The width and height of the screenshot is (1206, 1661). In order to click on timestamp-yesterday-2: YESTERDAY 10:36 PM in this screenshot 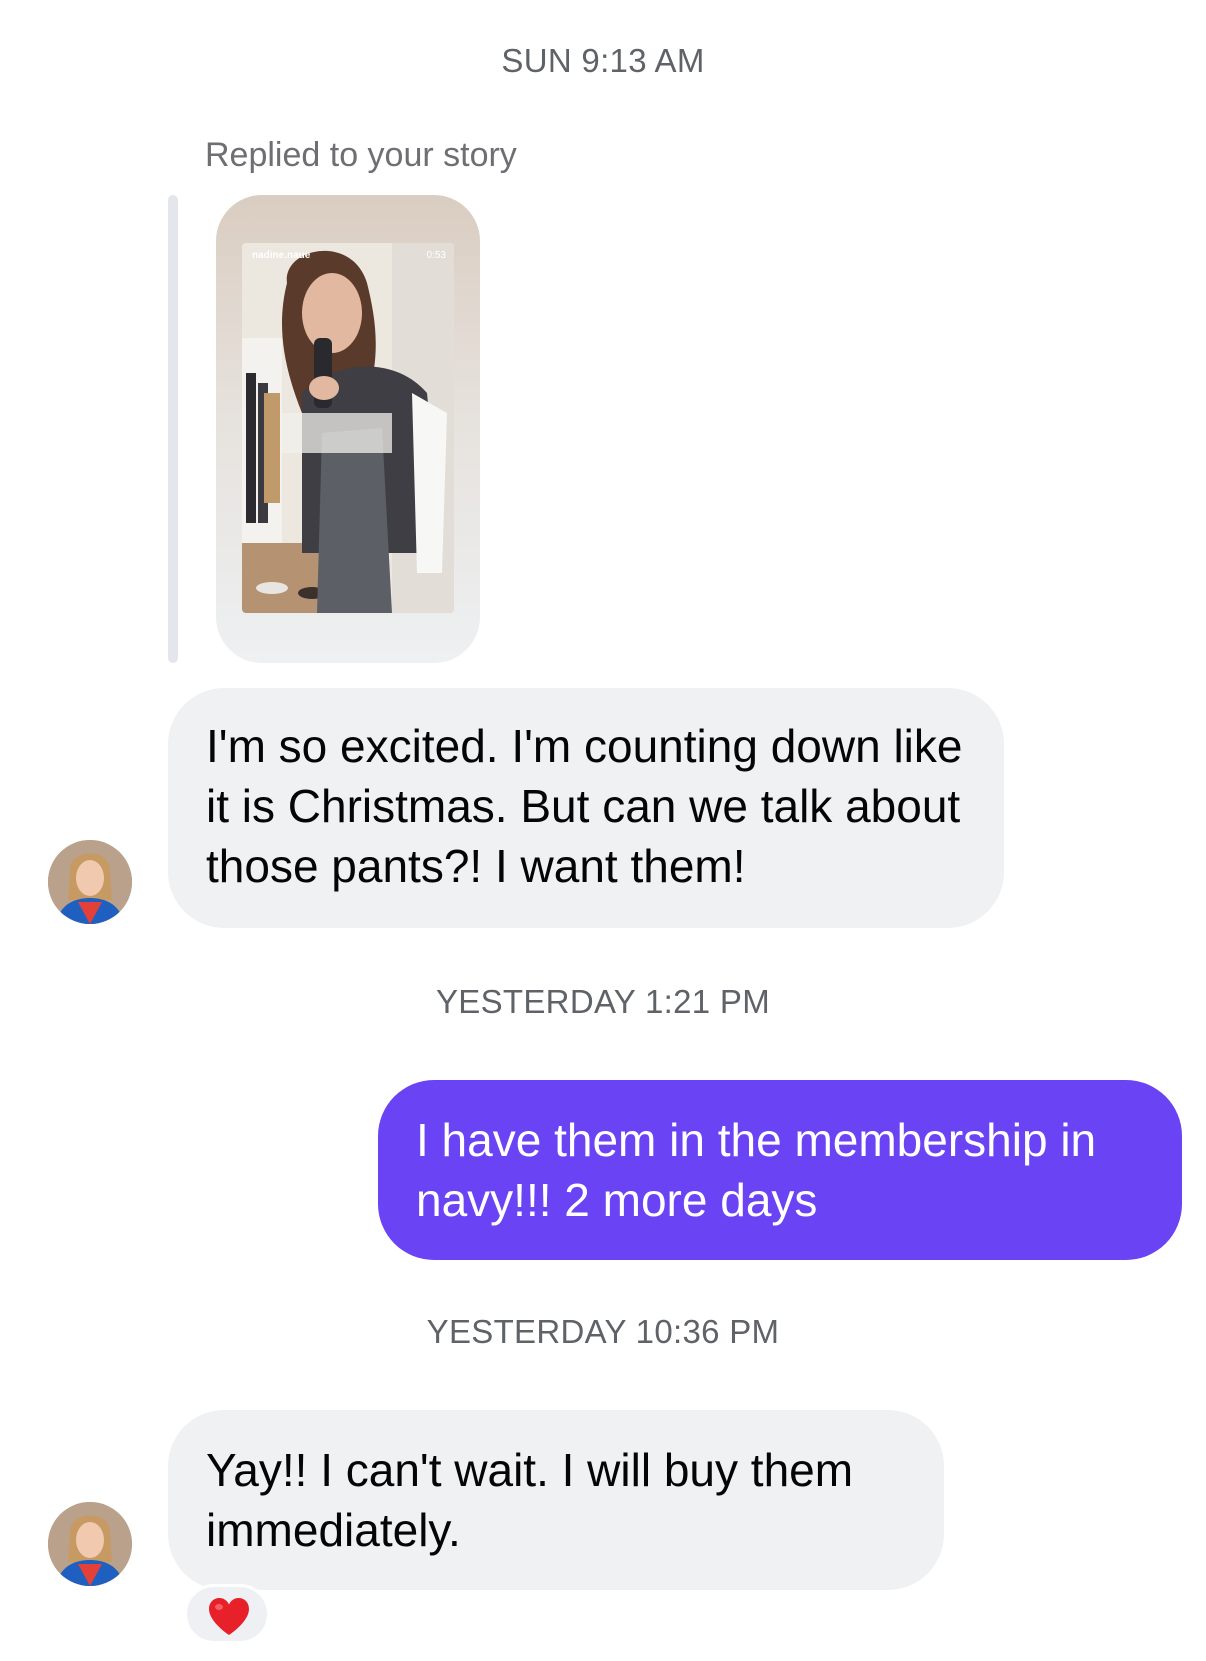, I will do `click(603, 1331)`.